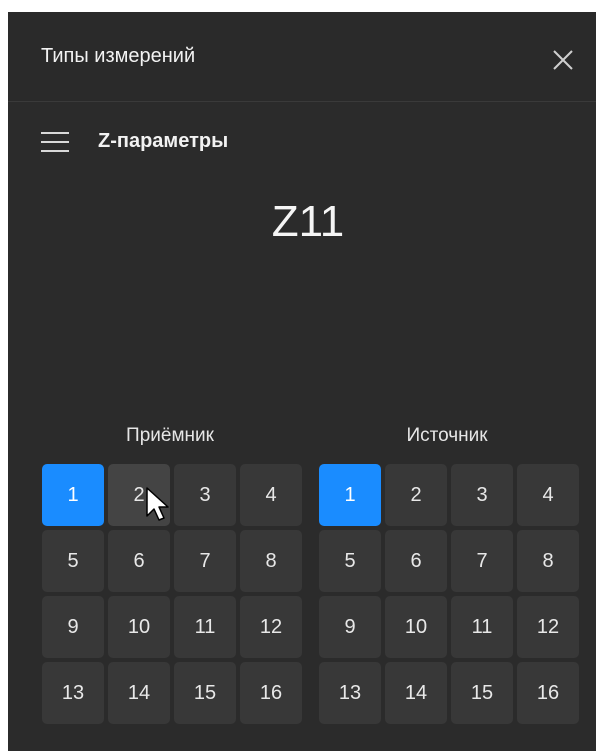 This screenshot has width=604, height=751. What do you see at coordinates (139, 495) in the screenshot?
I see `receiver-port-button-2: 2` at bounding box center [139, 495].